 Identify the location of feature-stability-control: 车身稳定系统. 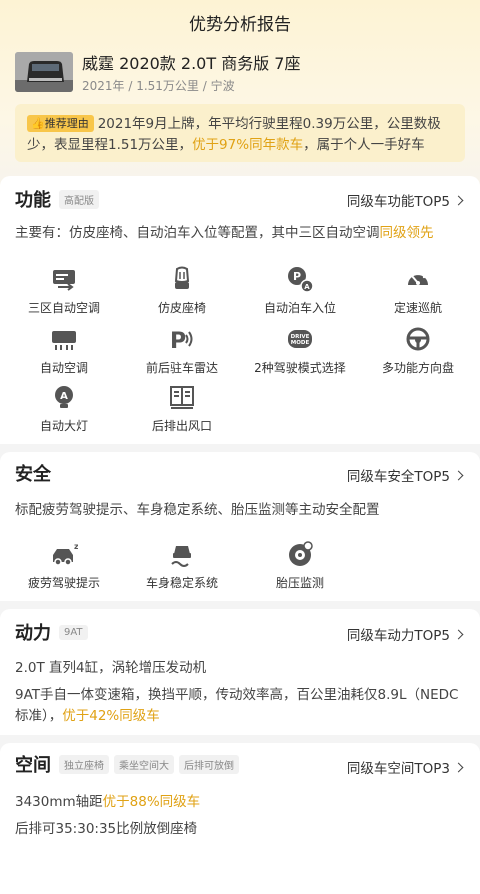
(182, 565).